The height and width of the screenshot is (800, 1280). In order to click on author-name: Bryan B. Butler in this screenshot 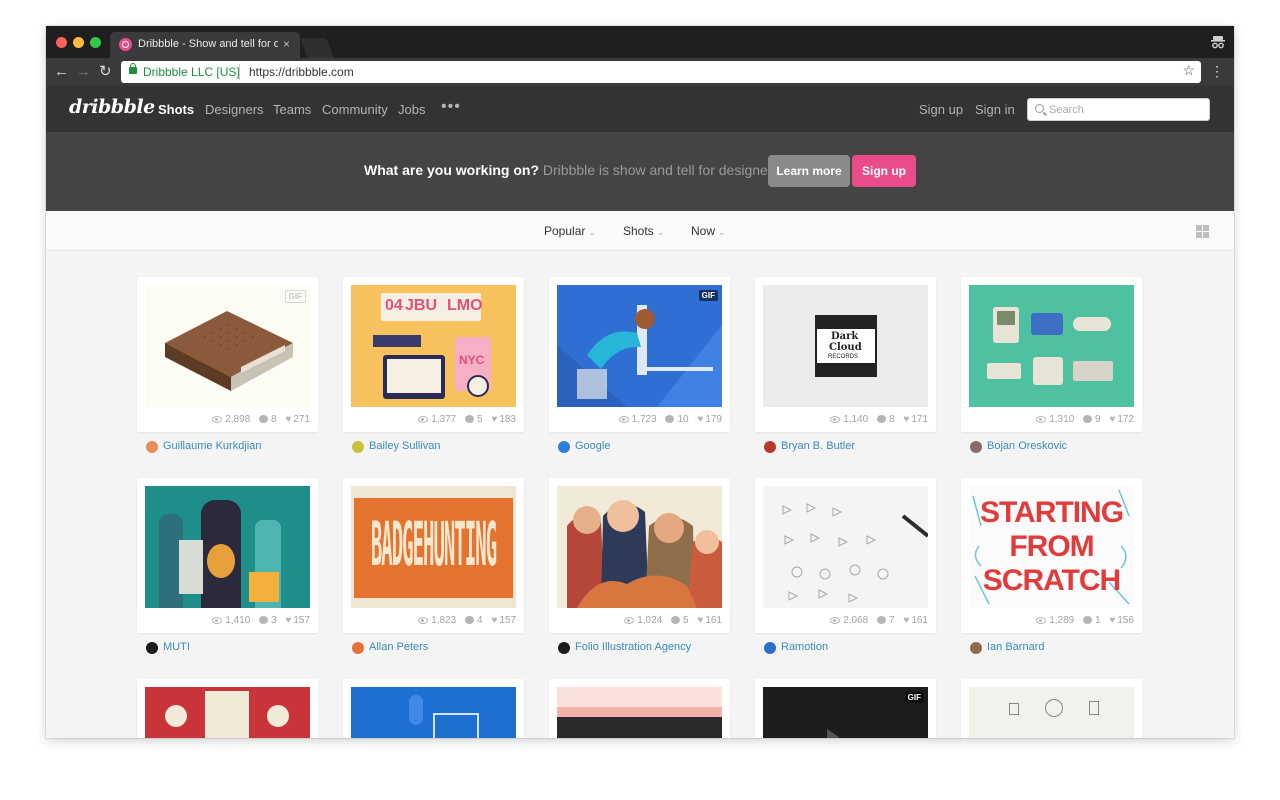, I will do `click(818, 446)`.